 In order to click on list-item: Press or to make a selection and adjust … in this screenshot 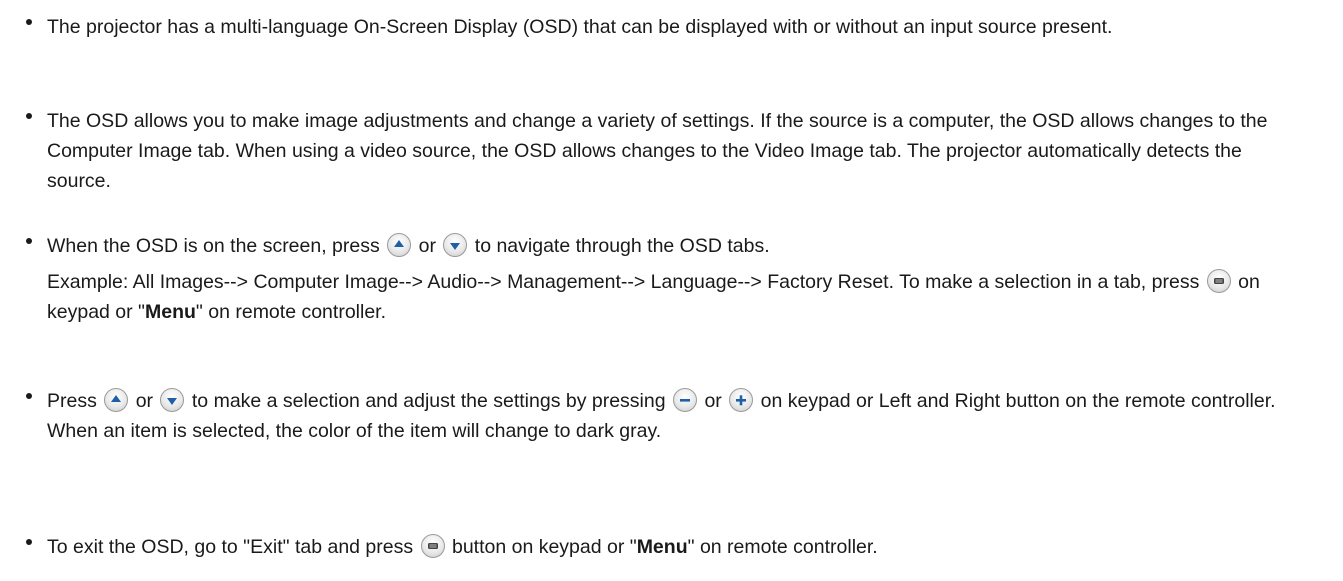, I will do `click(650, 416)`.